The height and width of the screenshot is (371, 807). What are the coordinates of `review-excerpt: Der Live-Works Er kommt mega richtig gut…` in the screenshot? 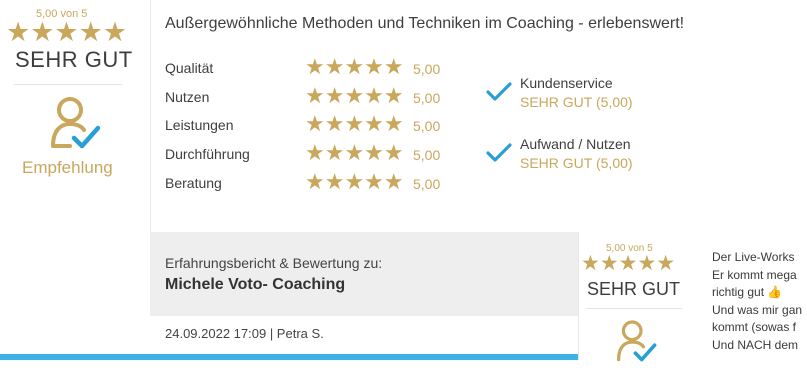 It's located at (759, 301).